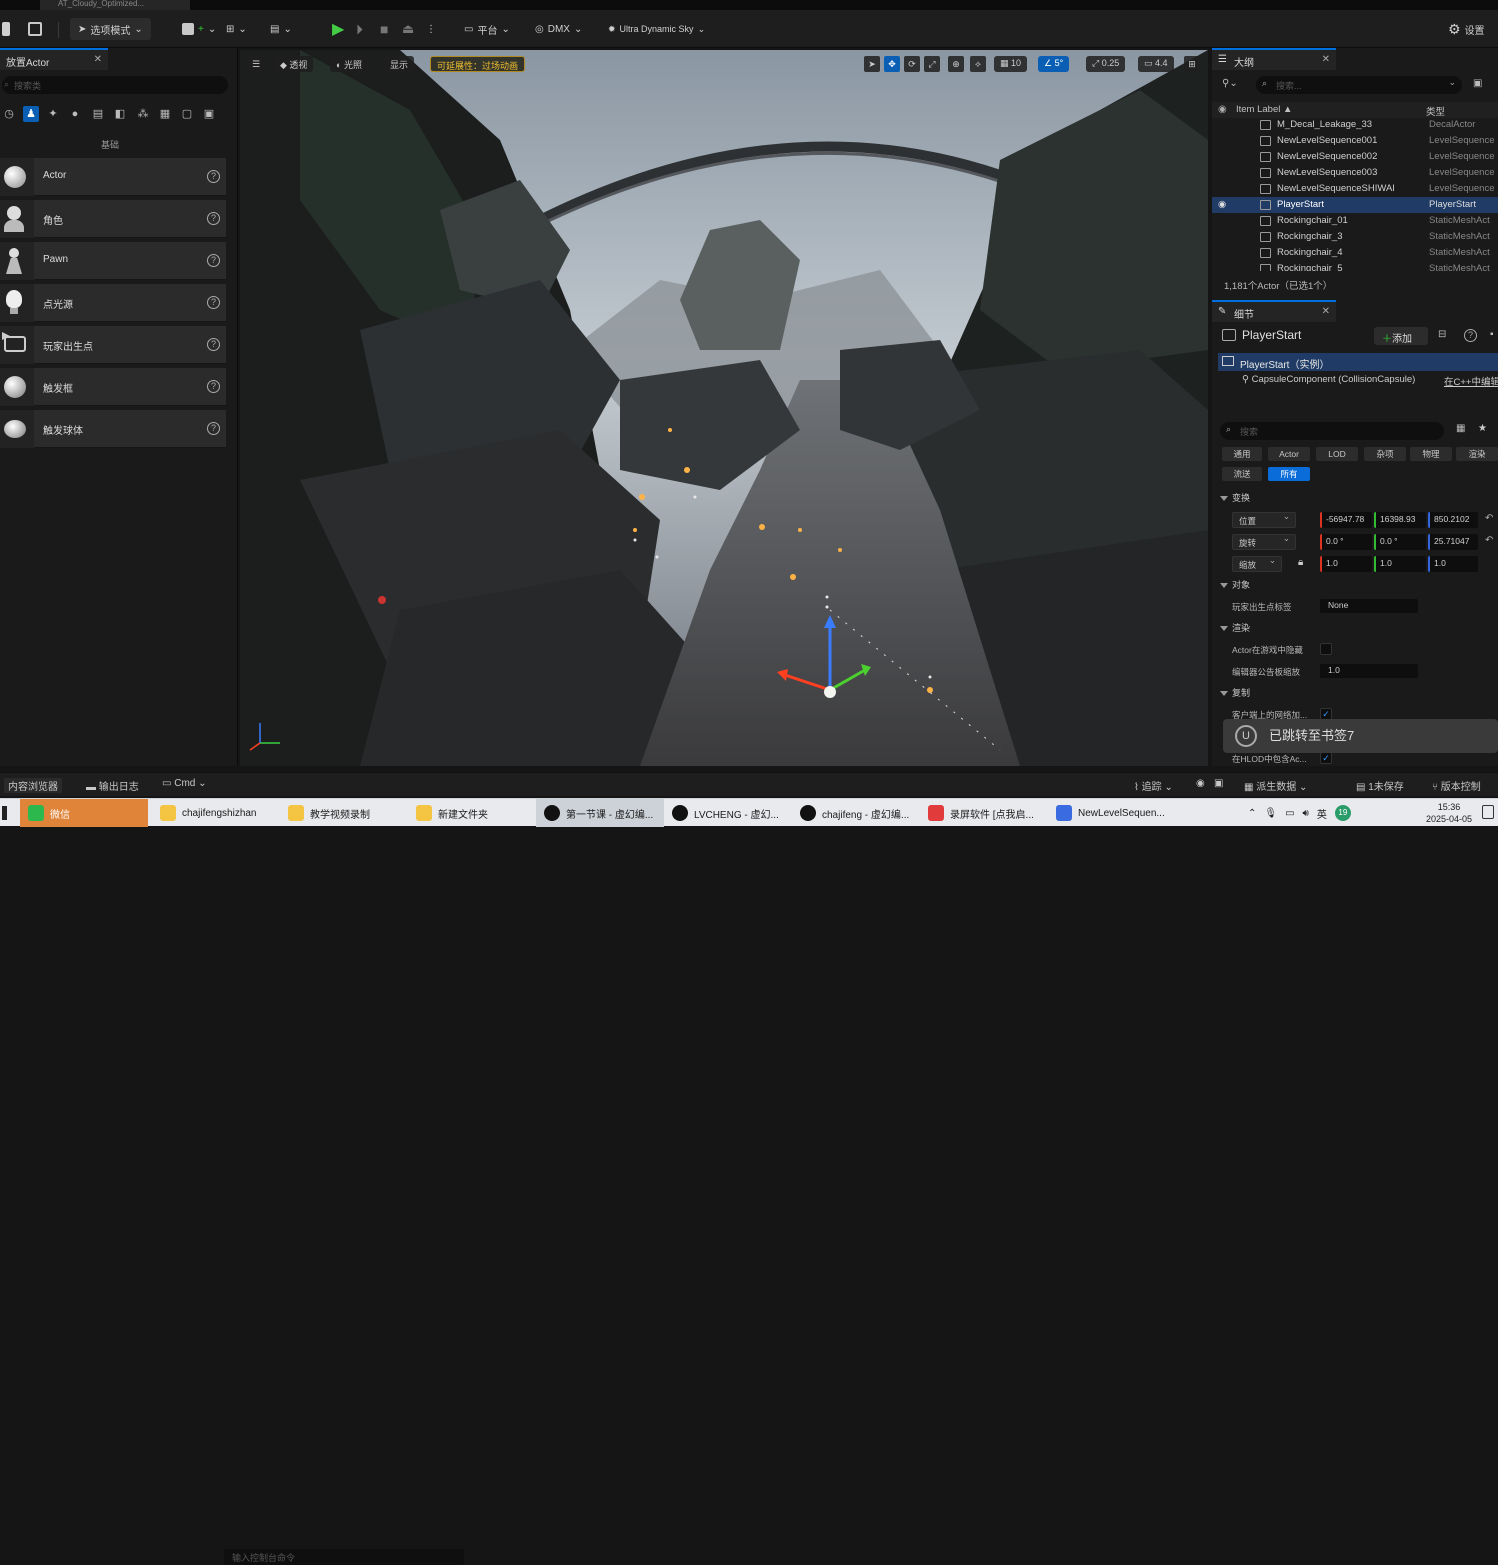 The height and width of the screenshot is (1565, 1498). What do you see at coordinates (184, 783) in the screenshot?
I see `cmd-dropdown: ▭ Cmd ⌄` at bounding box center [184, 783].